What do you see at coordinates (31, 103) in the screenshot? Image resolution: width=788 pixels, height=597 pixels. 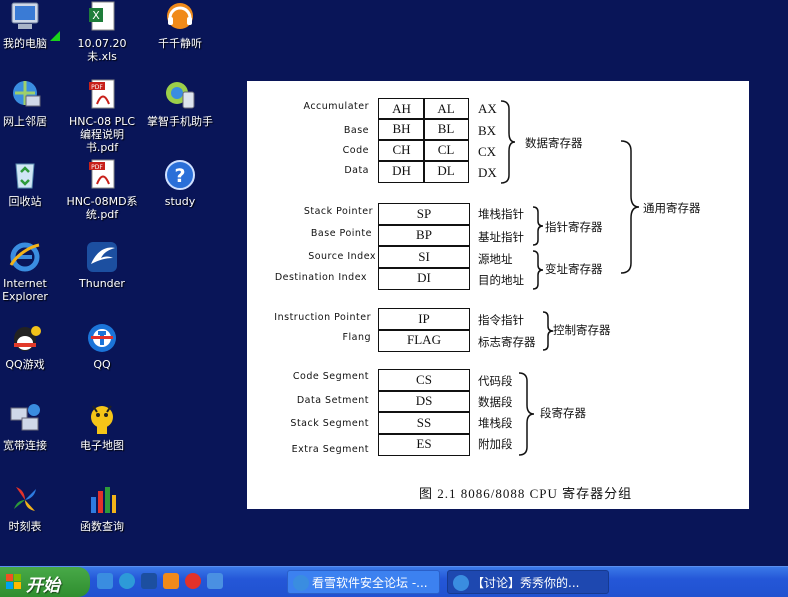 I see `desktop-icon-network: 网上邻居` at bounding box center [31, 103].